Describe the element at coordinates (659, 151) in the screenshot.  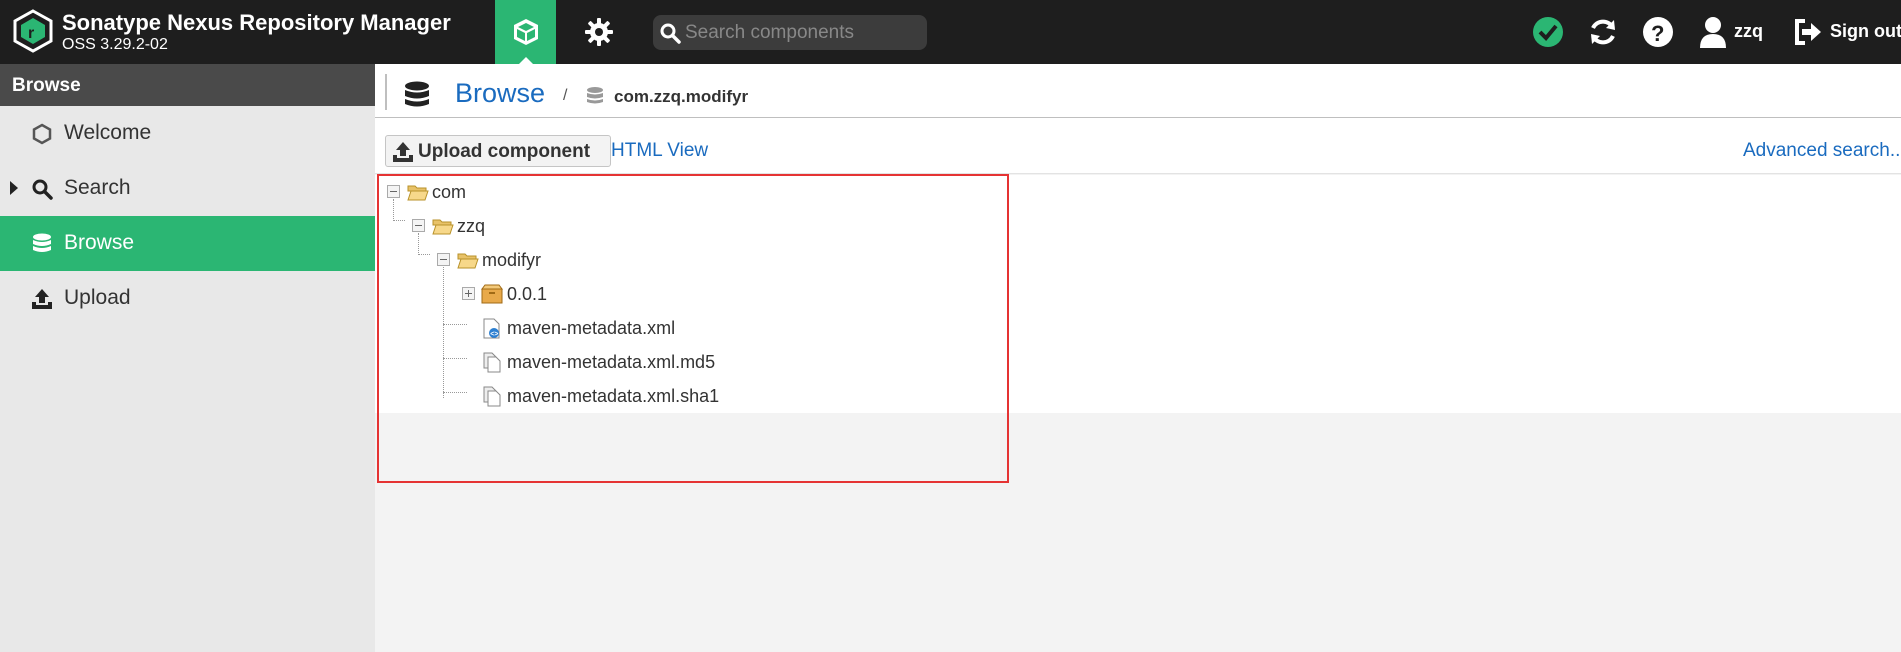
I see `html-view-link: HTML View` at that location.